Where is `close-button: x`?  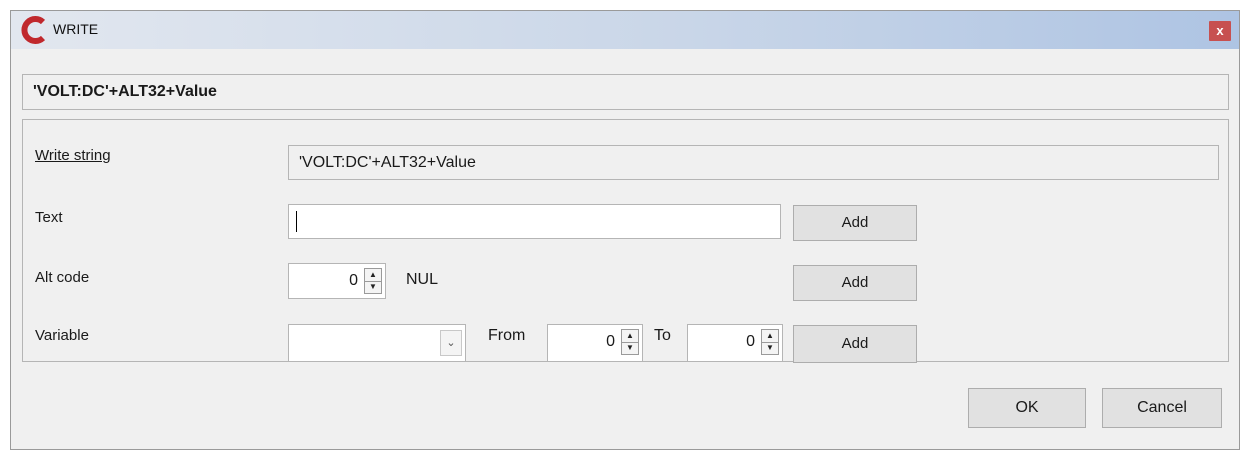
close-button: x is located at coordinates (1220, 31).